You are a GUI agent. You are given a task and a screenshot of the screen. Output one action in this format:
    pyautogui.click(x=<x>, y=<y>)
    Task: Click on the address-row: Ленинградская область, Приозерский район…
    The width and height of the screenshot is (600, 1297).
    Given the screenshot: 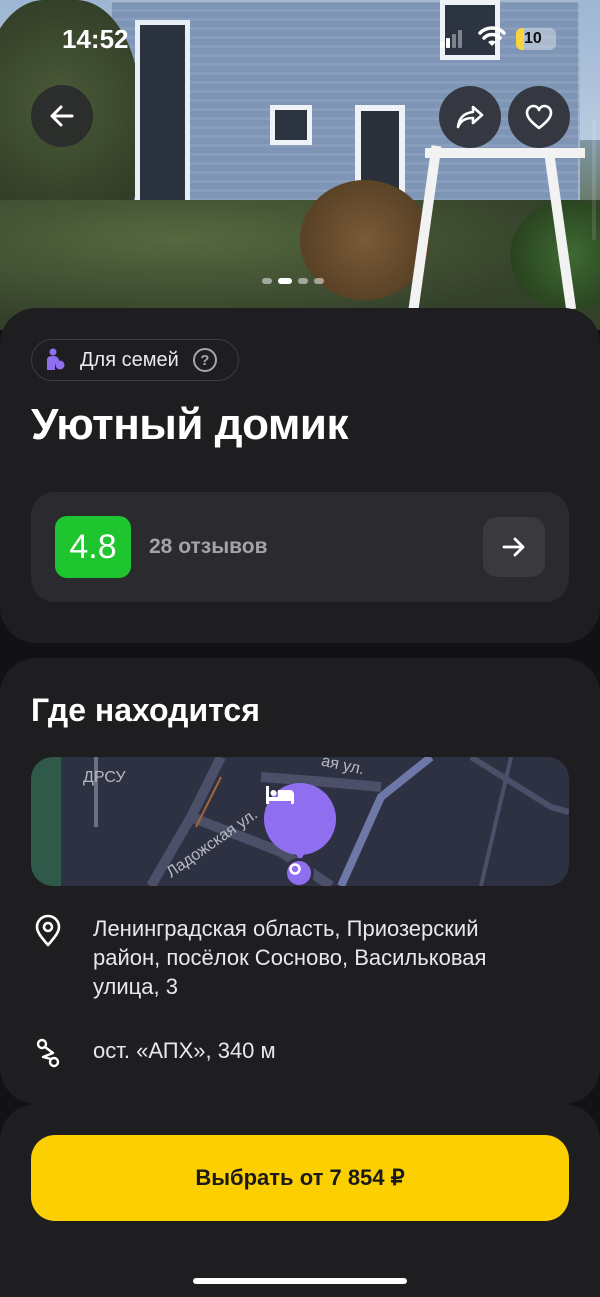 What is the action you would take?
    pyautogui.click(x=287, y=957)
    